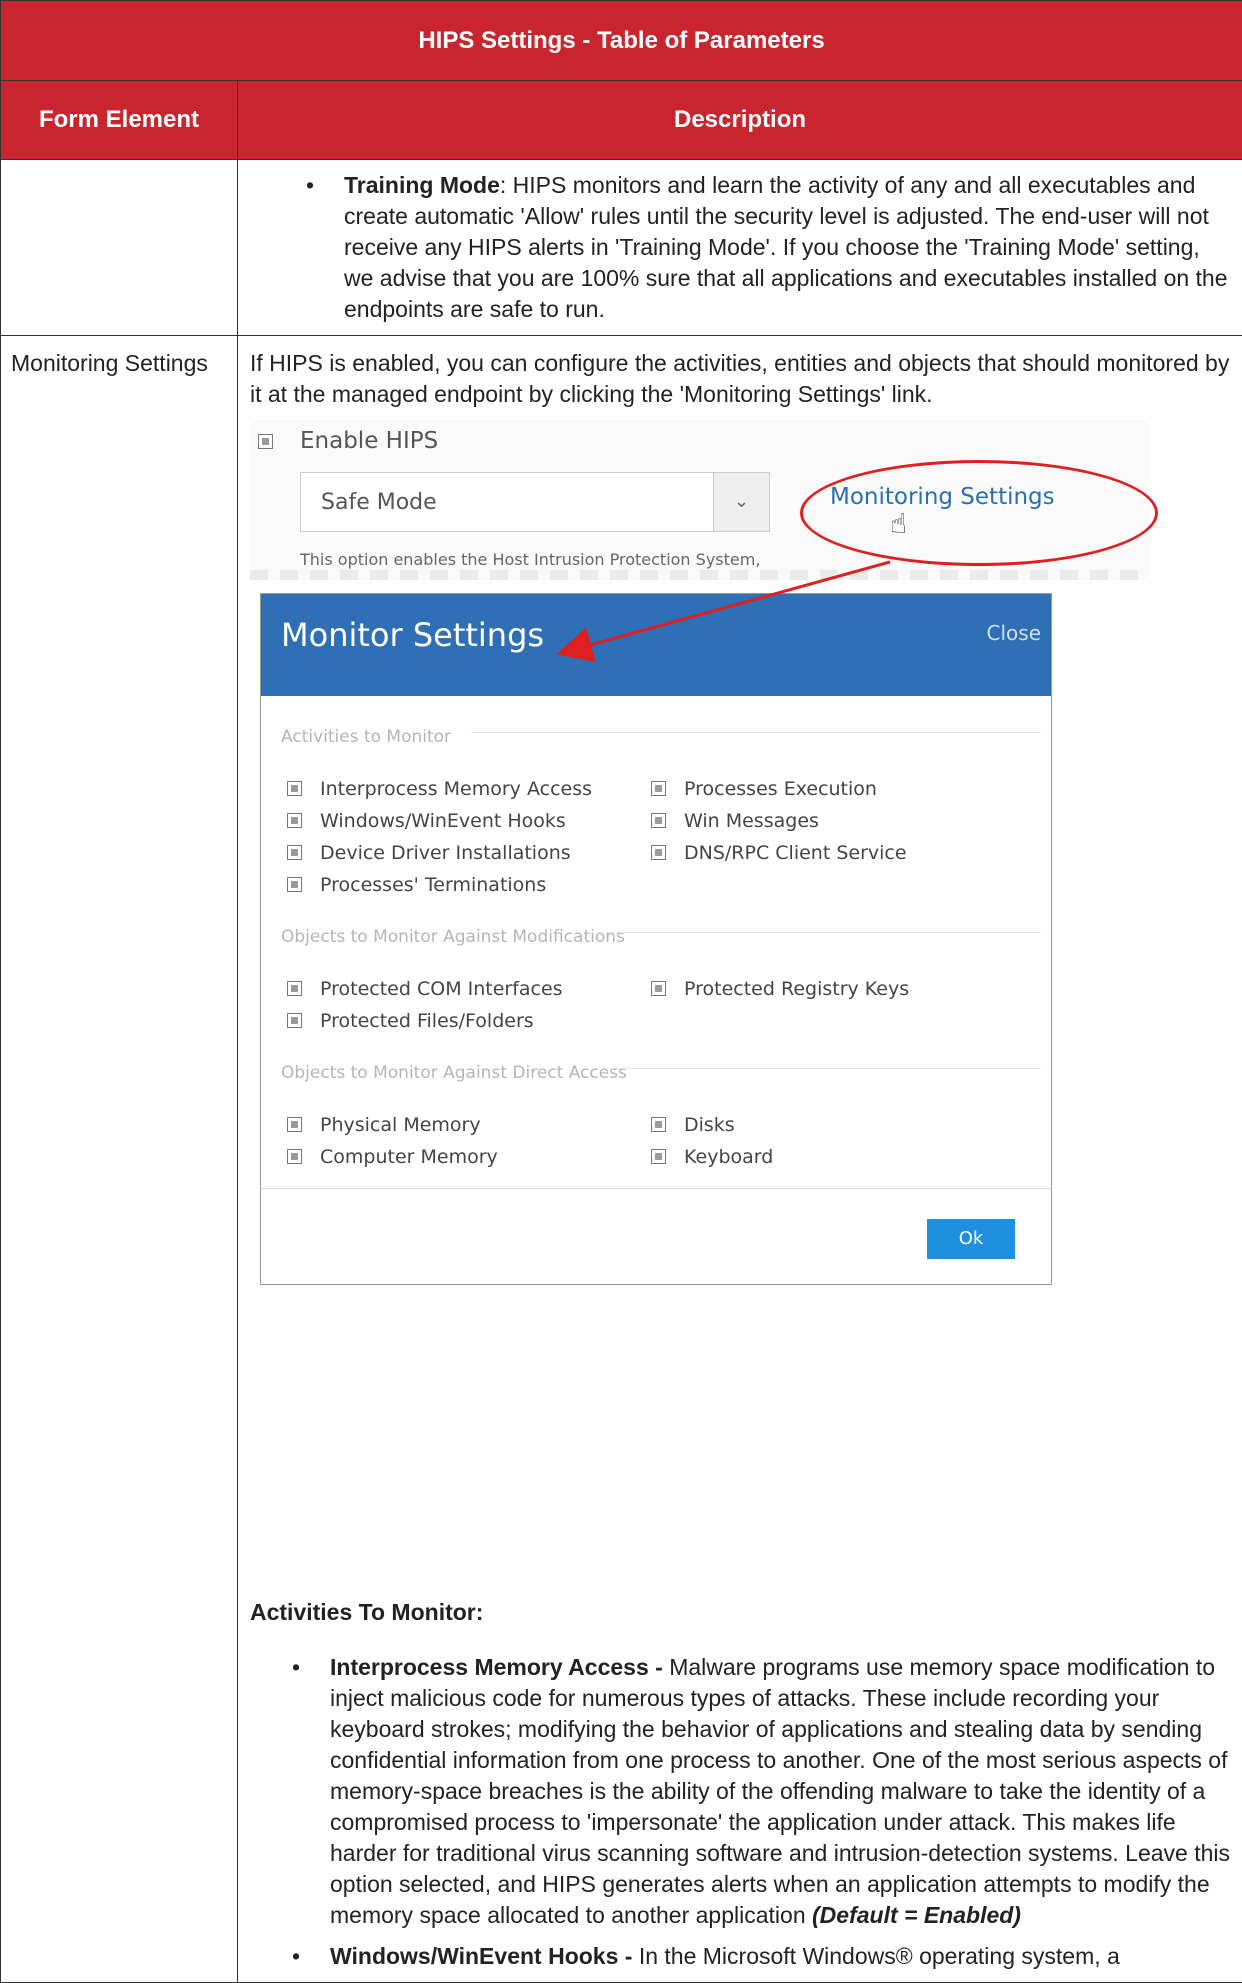 This screenshot has width=1242, height=1983. Describe the element at coordinates (425, 989) in the screenshot. I see `option-protected-com-interfaces: Protected COM Interfaces` at that location.